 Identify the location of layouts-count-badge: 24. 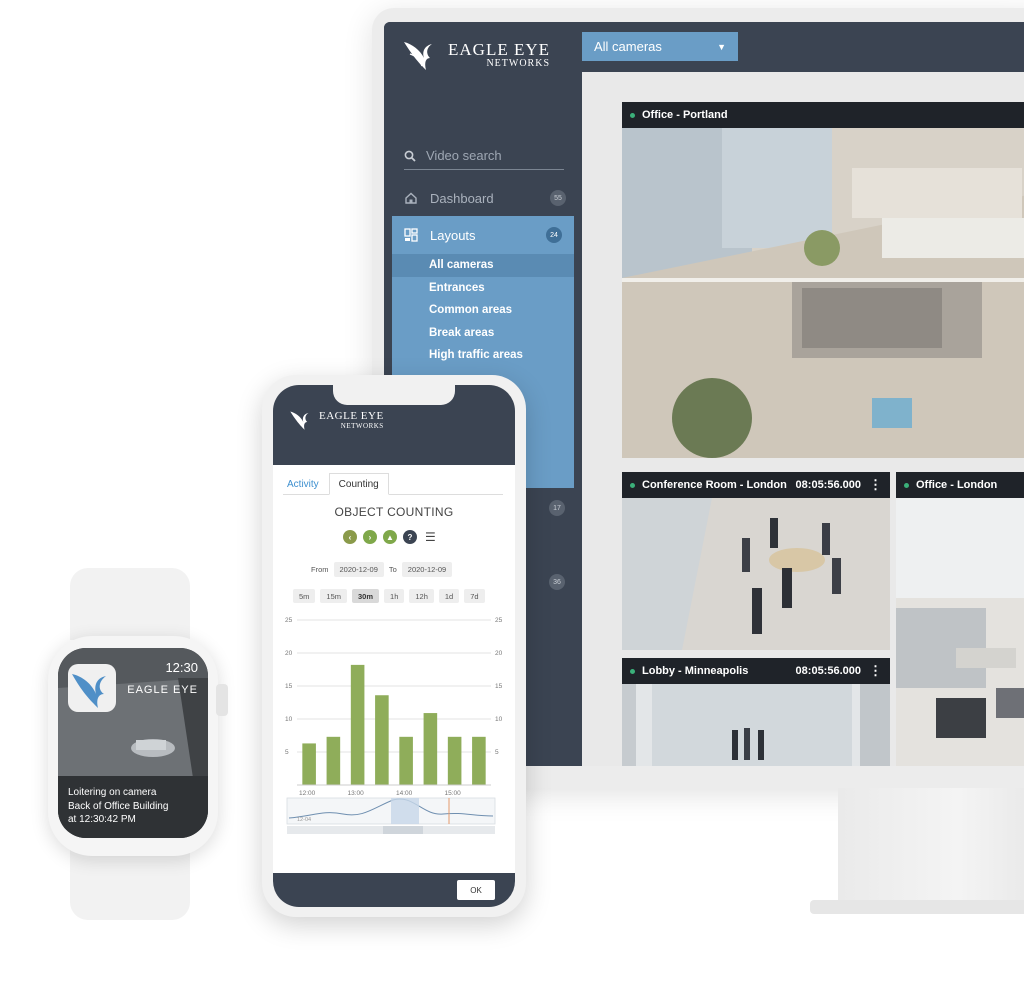
(554, 235).